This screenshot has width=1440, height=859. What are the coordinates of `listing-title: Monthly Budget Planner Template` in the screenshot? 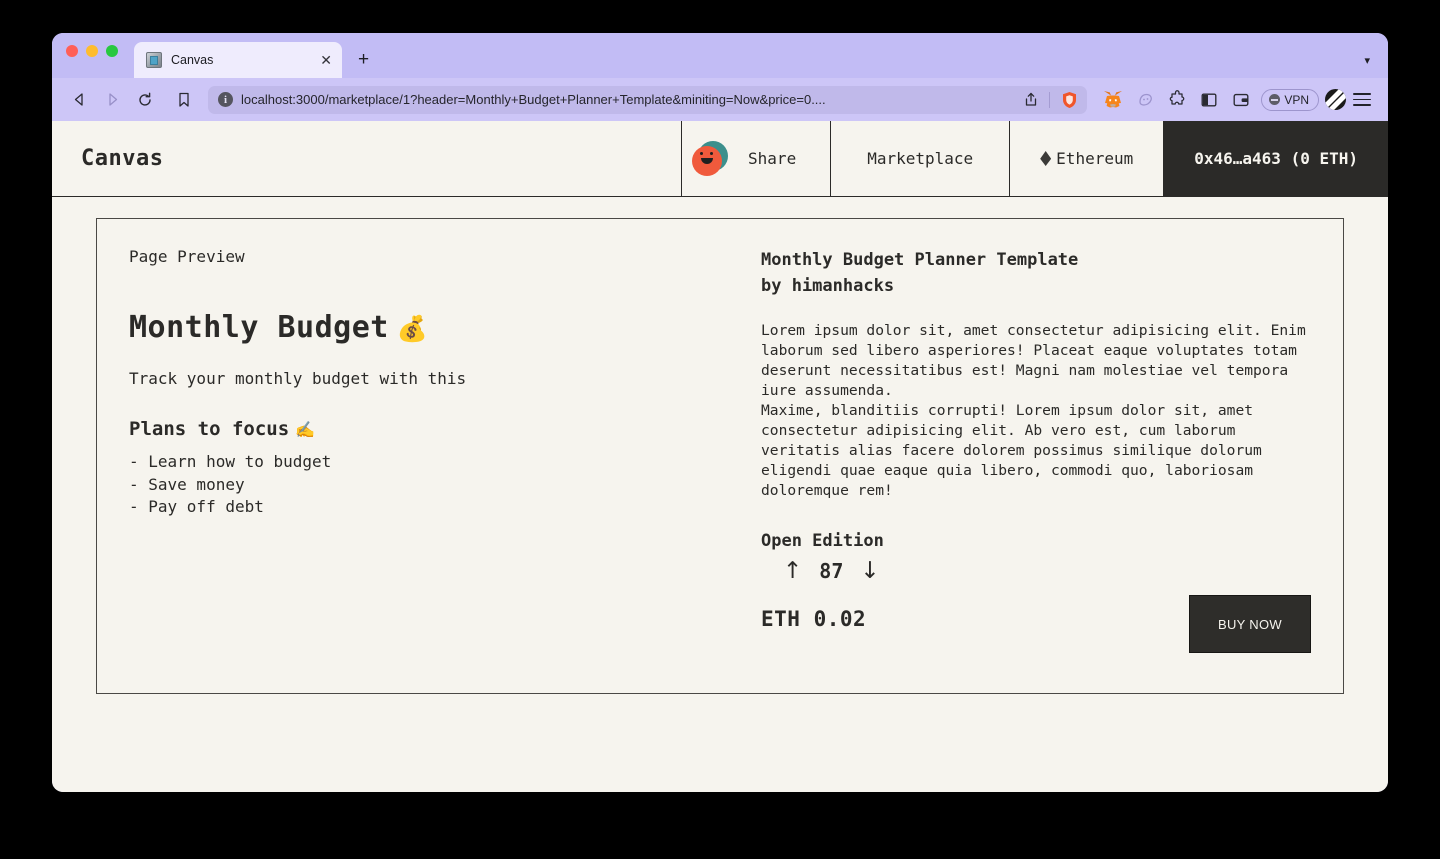 It's located at (920, 260).